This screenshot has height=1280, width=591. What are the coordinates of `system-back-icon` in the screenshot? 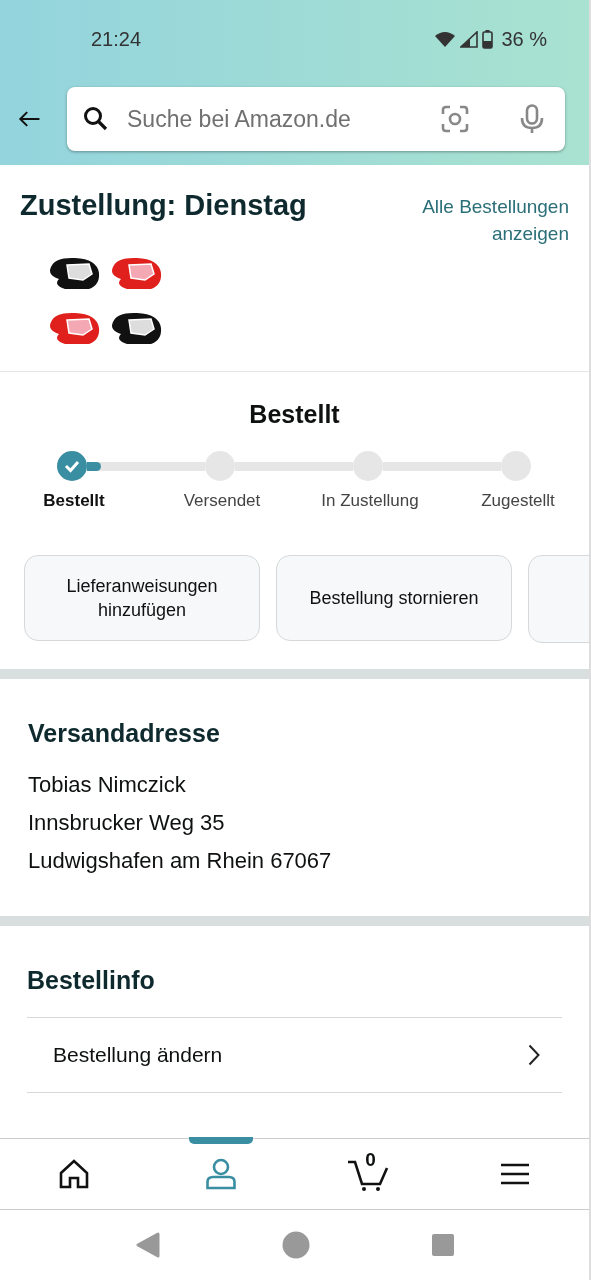 It's located at (147, 1245).